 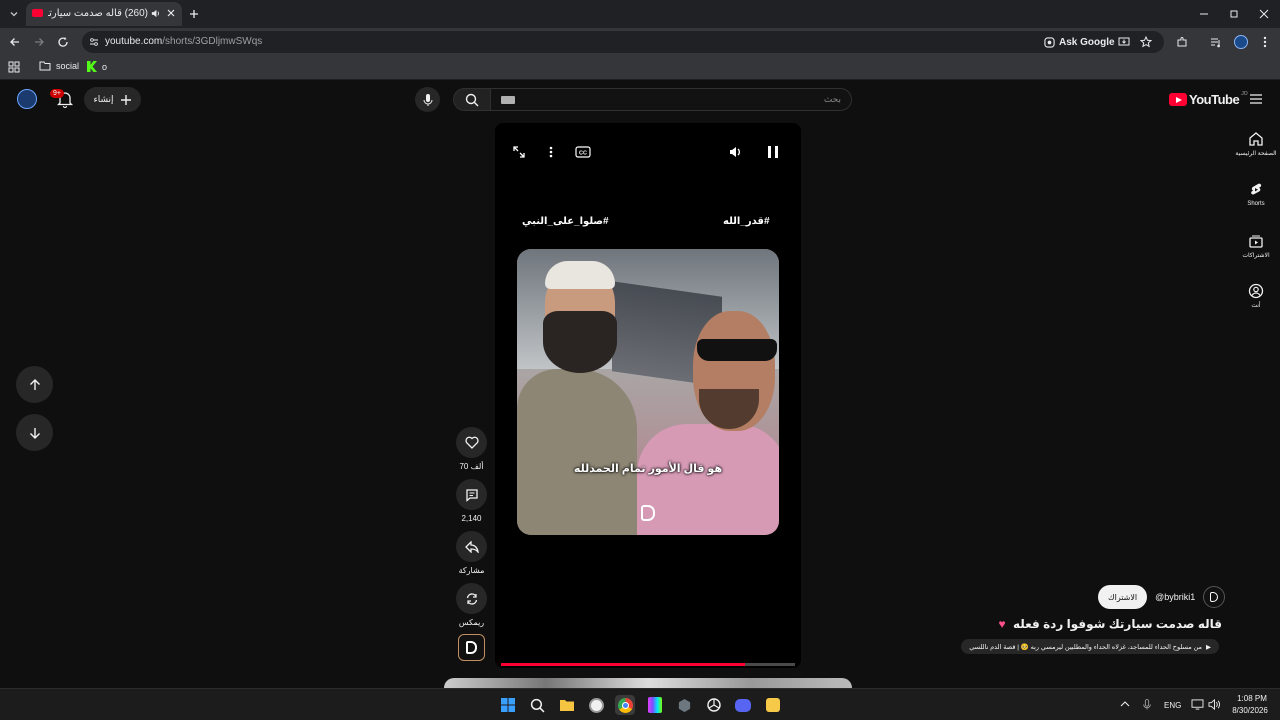 What do you see at coordinates (1079, 42) in the screenshot?
I see `ask-google-button: Ask Google` at bounding box center [1079, 42].